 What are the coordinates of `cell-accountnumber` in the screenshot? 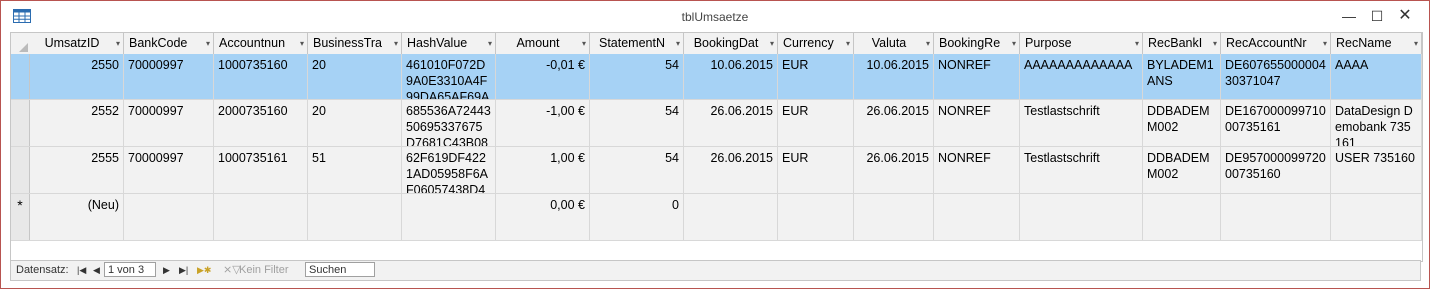 It's located at (261, 217).